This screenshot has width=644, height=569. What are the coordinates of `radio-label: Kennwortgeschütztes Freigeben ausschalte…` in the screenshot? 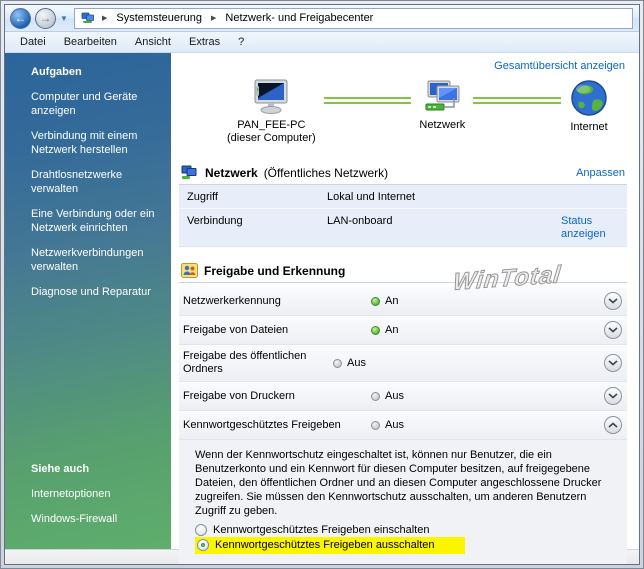 It's located at (325, 545).